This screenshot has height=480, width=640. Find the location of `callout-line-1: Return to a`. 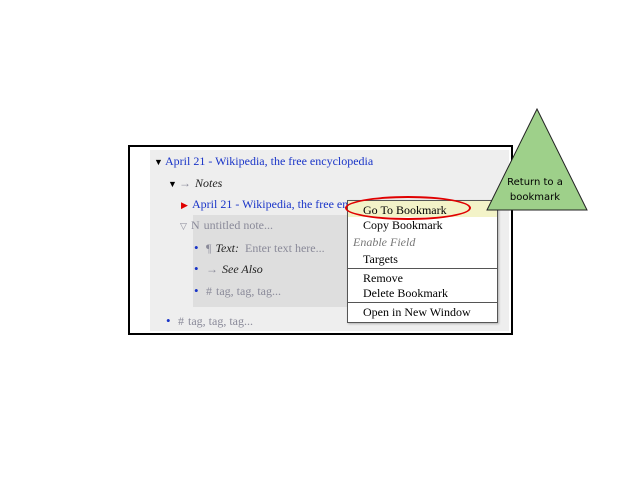

callout-line-1: Return to a is located at coordinates (535, 182).